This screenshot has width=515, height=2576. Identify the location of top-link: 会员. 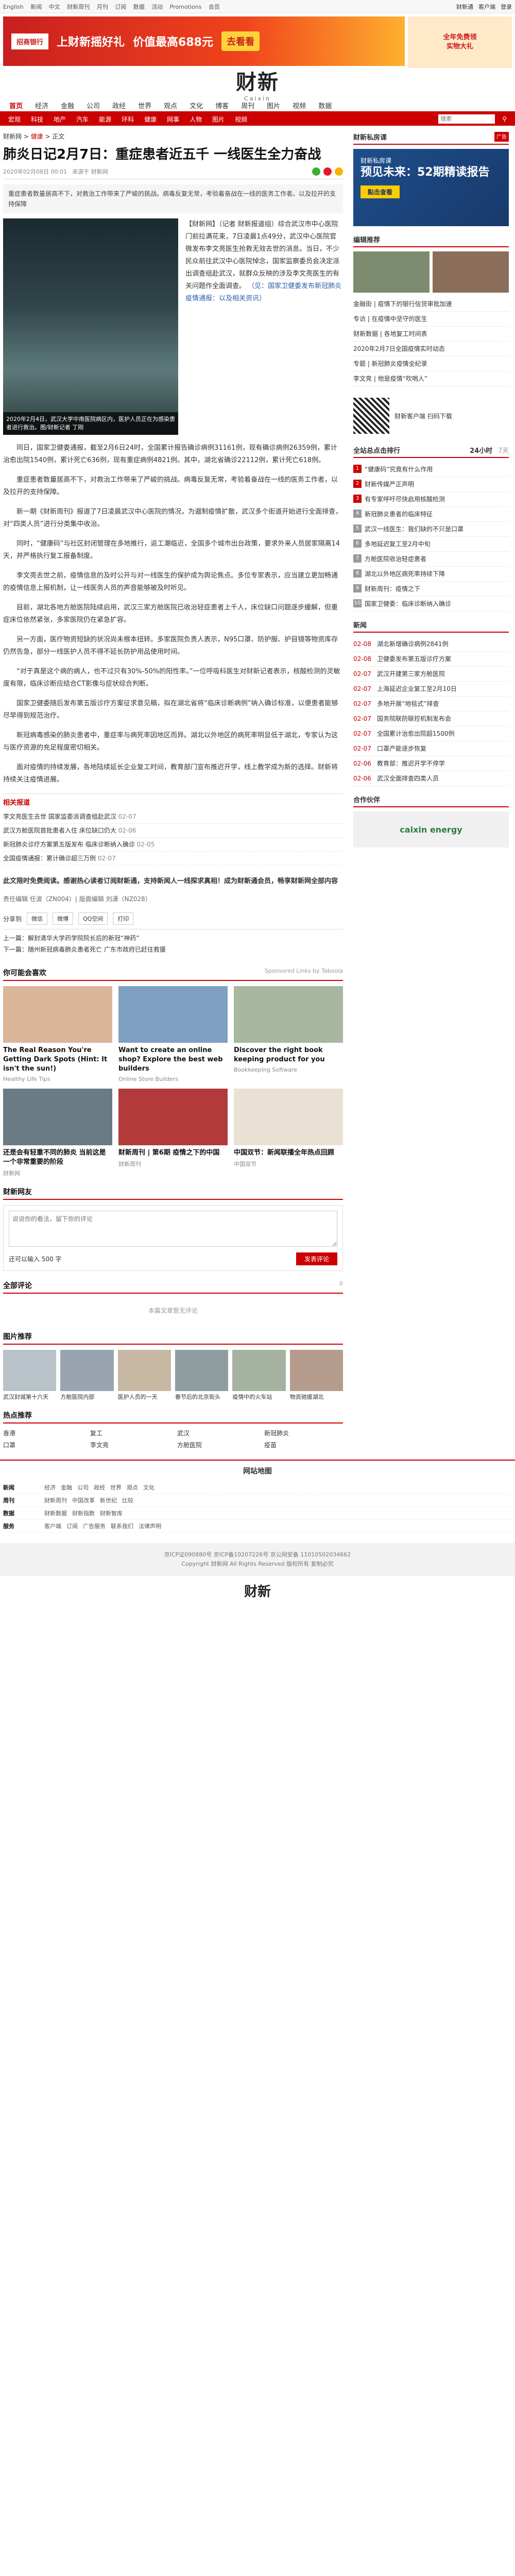
(215, 7).